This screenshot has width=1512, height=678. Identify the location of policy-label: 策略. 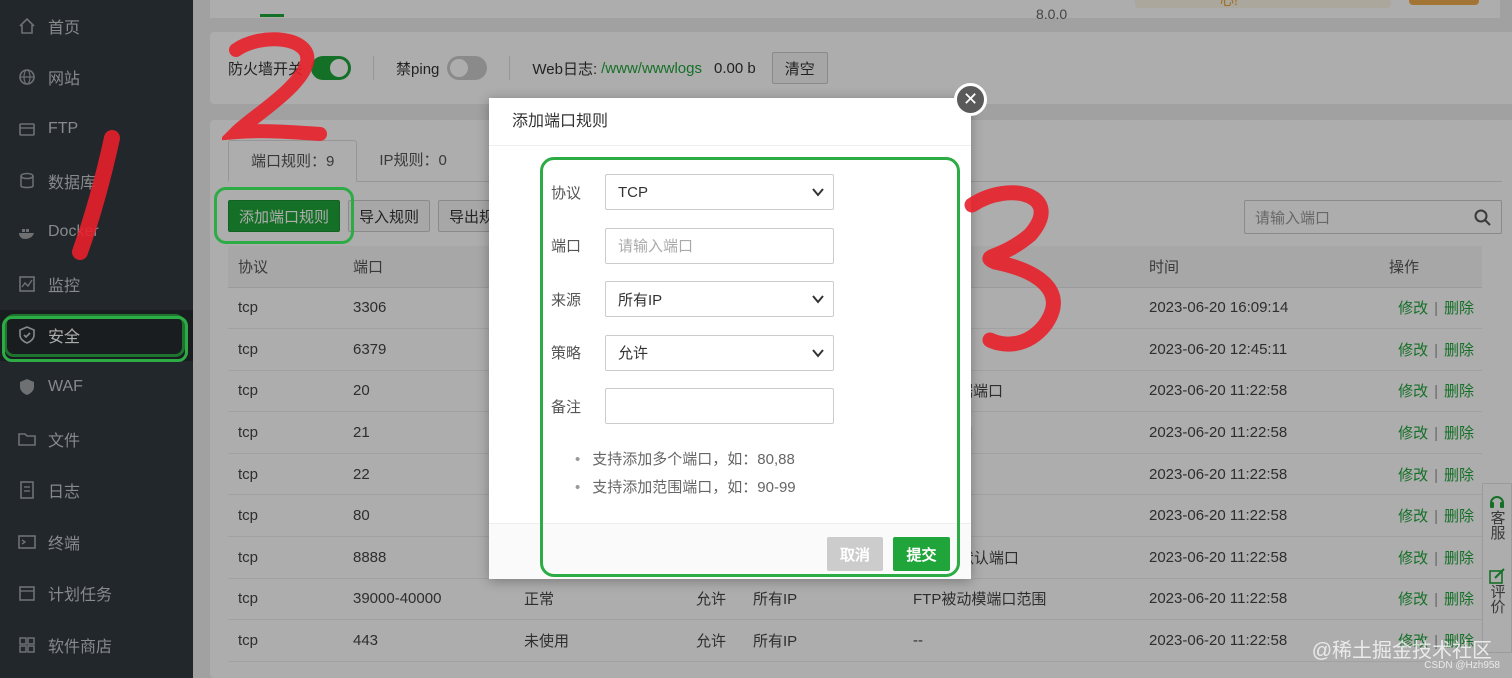
(565, 353).